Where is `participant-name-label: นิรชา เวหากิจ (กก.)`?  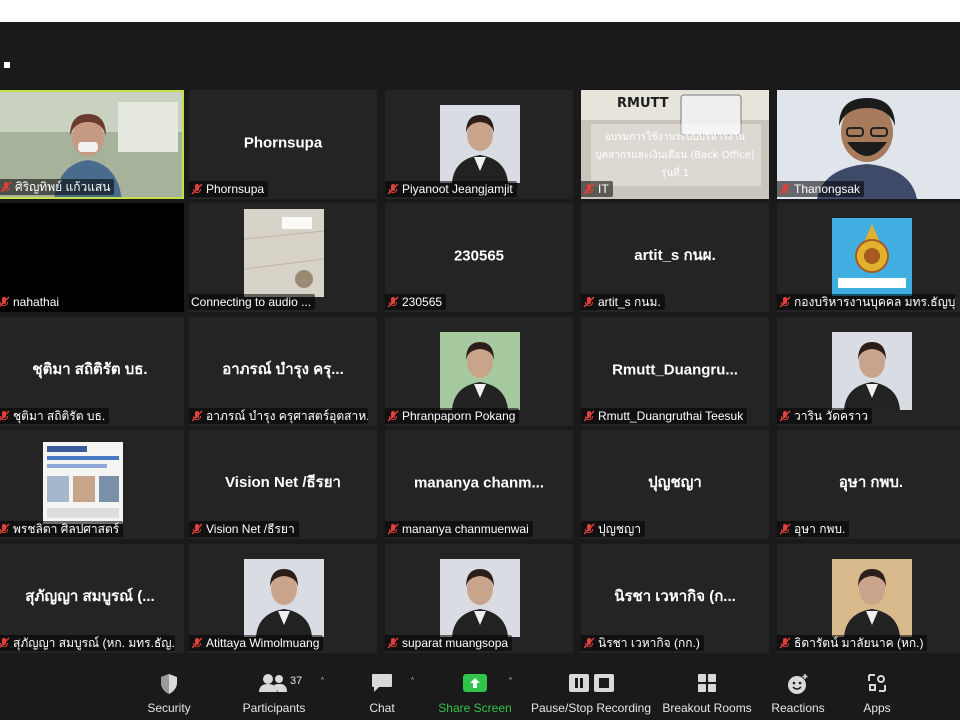
participant-name-label: นิรชา เวหากิจ (กก.) is located at coordinates (642, 643).